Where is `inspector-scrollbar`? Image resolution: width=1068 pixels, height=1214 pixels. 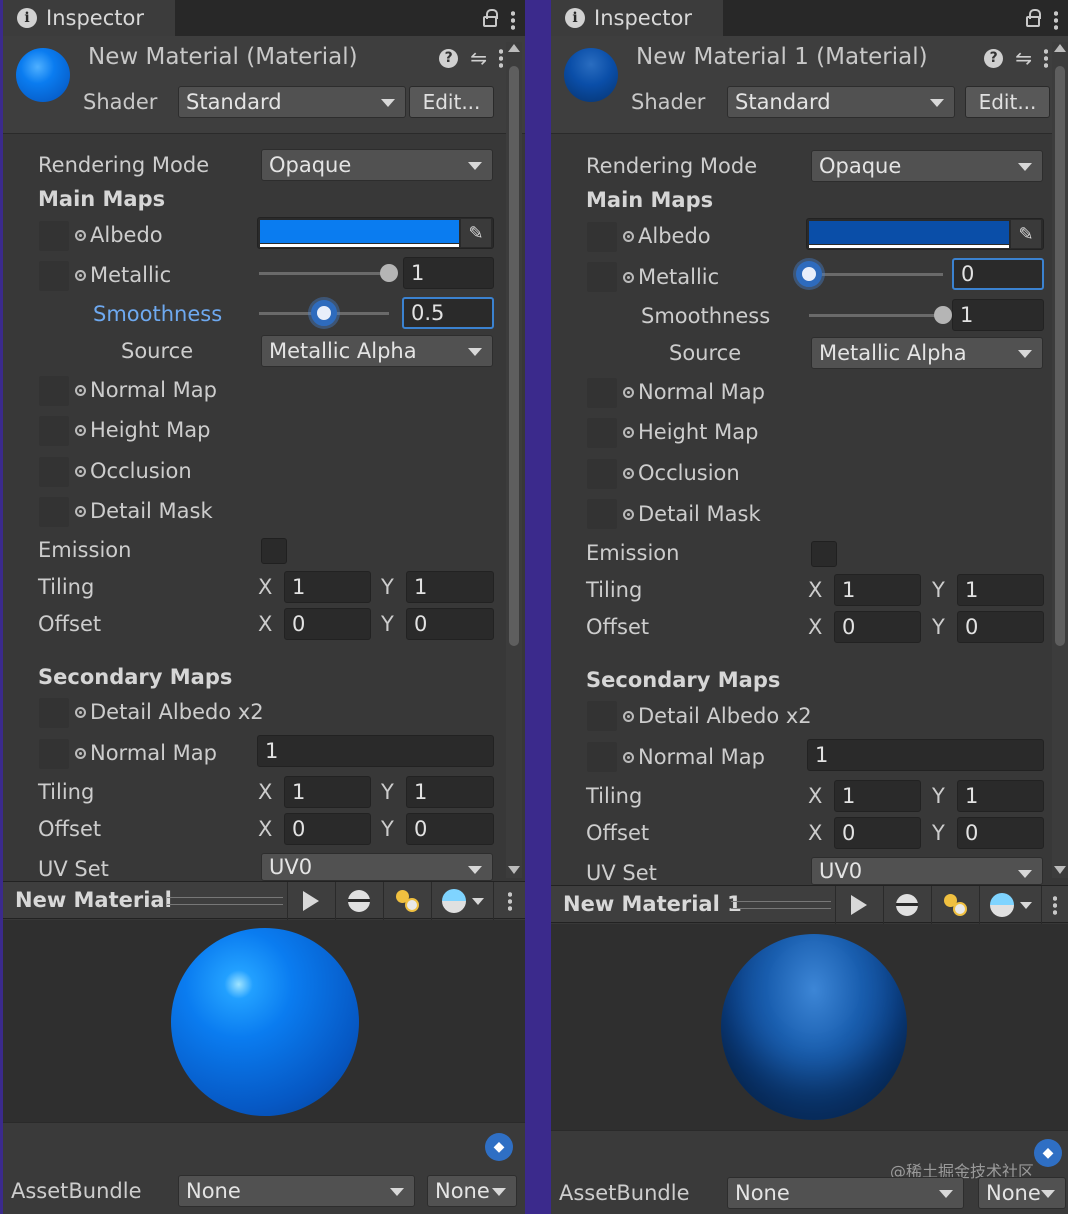 inspector-scrollbar is located at coordinates (1060, 460).